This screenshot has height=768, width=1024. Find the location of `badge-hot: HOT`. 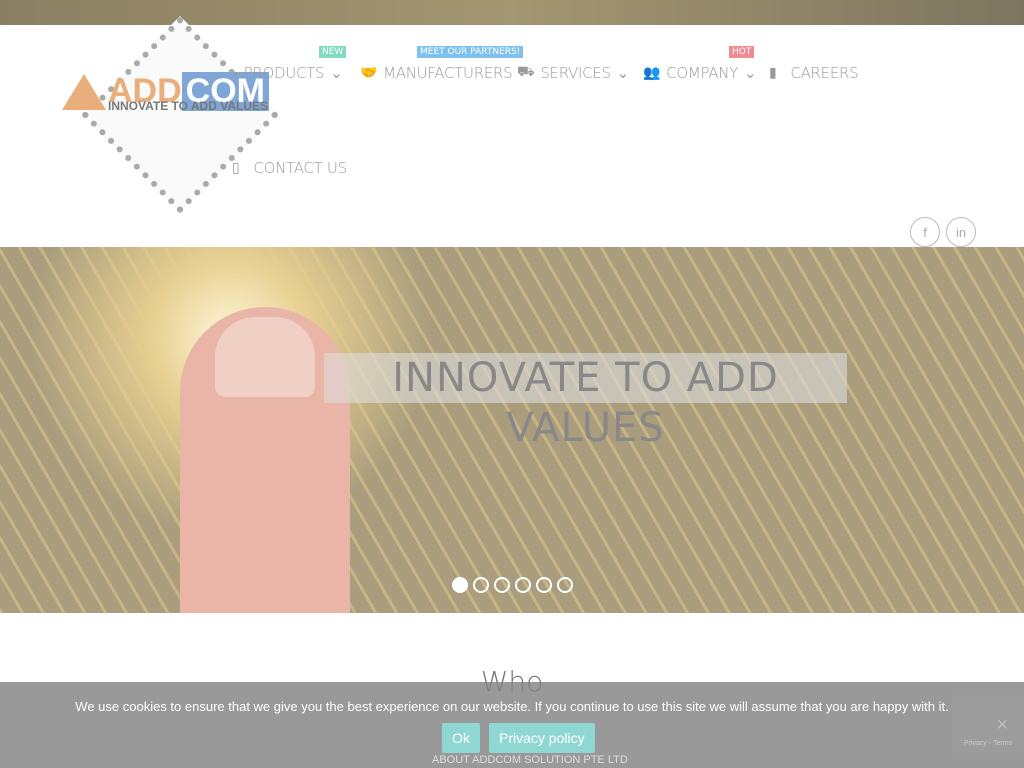

badge-hot: HOT is located at coordinates (742, 52).